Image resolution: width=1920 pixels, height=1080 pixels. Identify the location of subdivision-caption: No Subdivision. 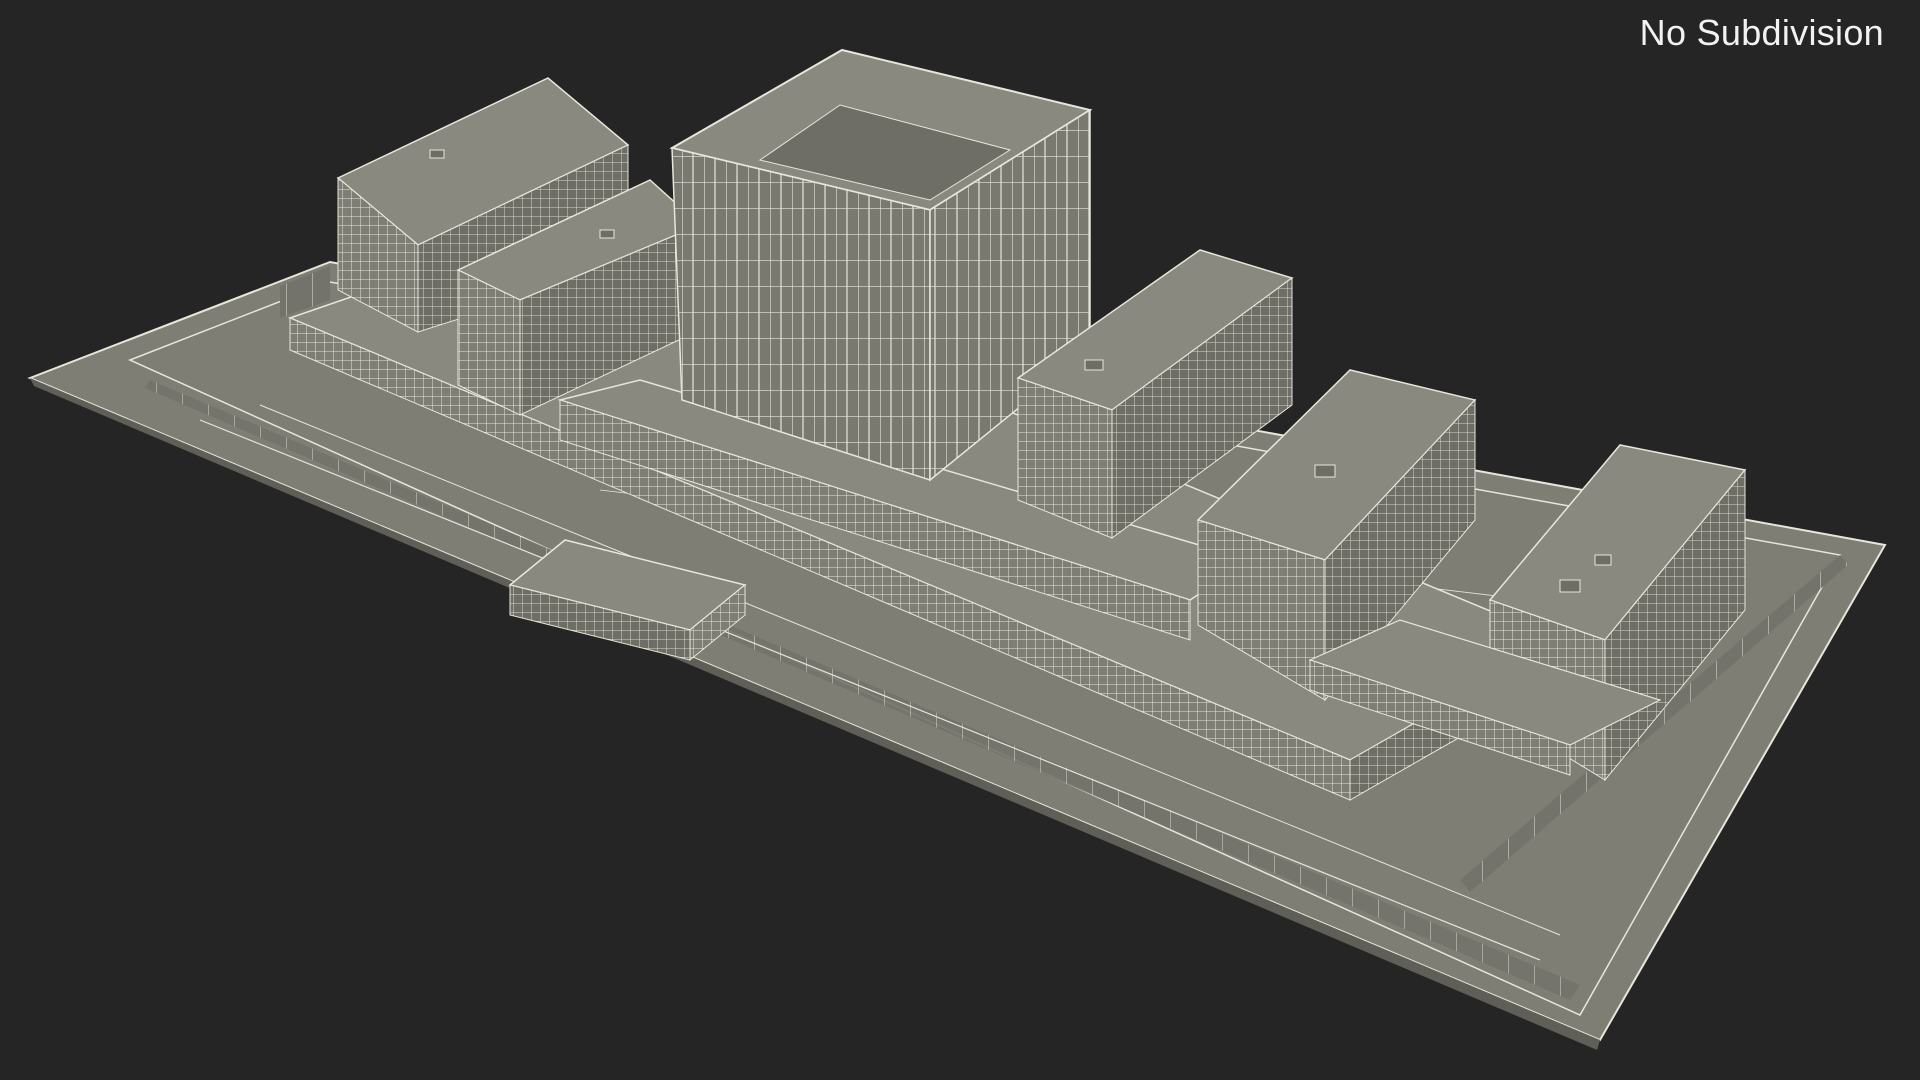
(1761, 32).